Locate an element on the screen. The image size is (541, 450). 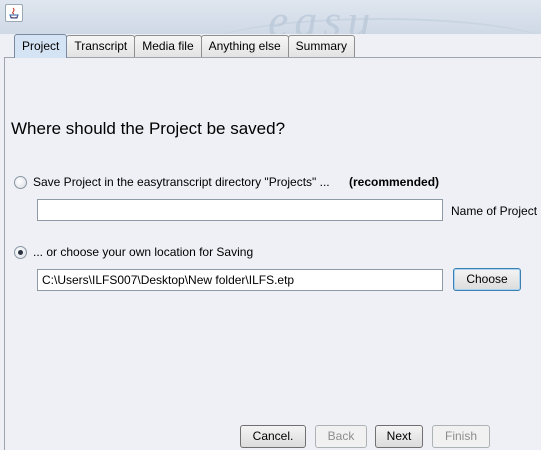
title-bar-watermark: easu is located at coordinates (322, 17).